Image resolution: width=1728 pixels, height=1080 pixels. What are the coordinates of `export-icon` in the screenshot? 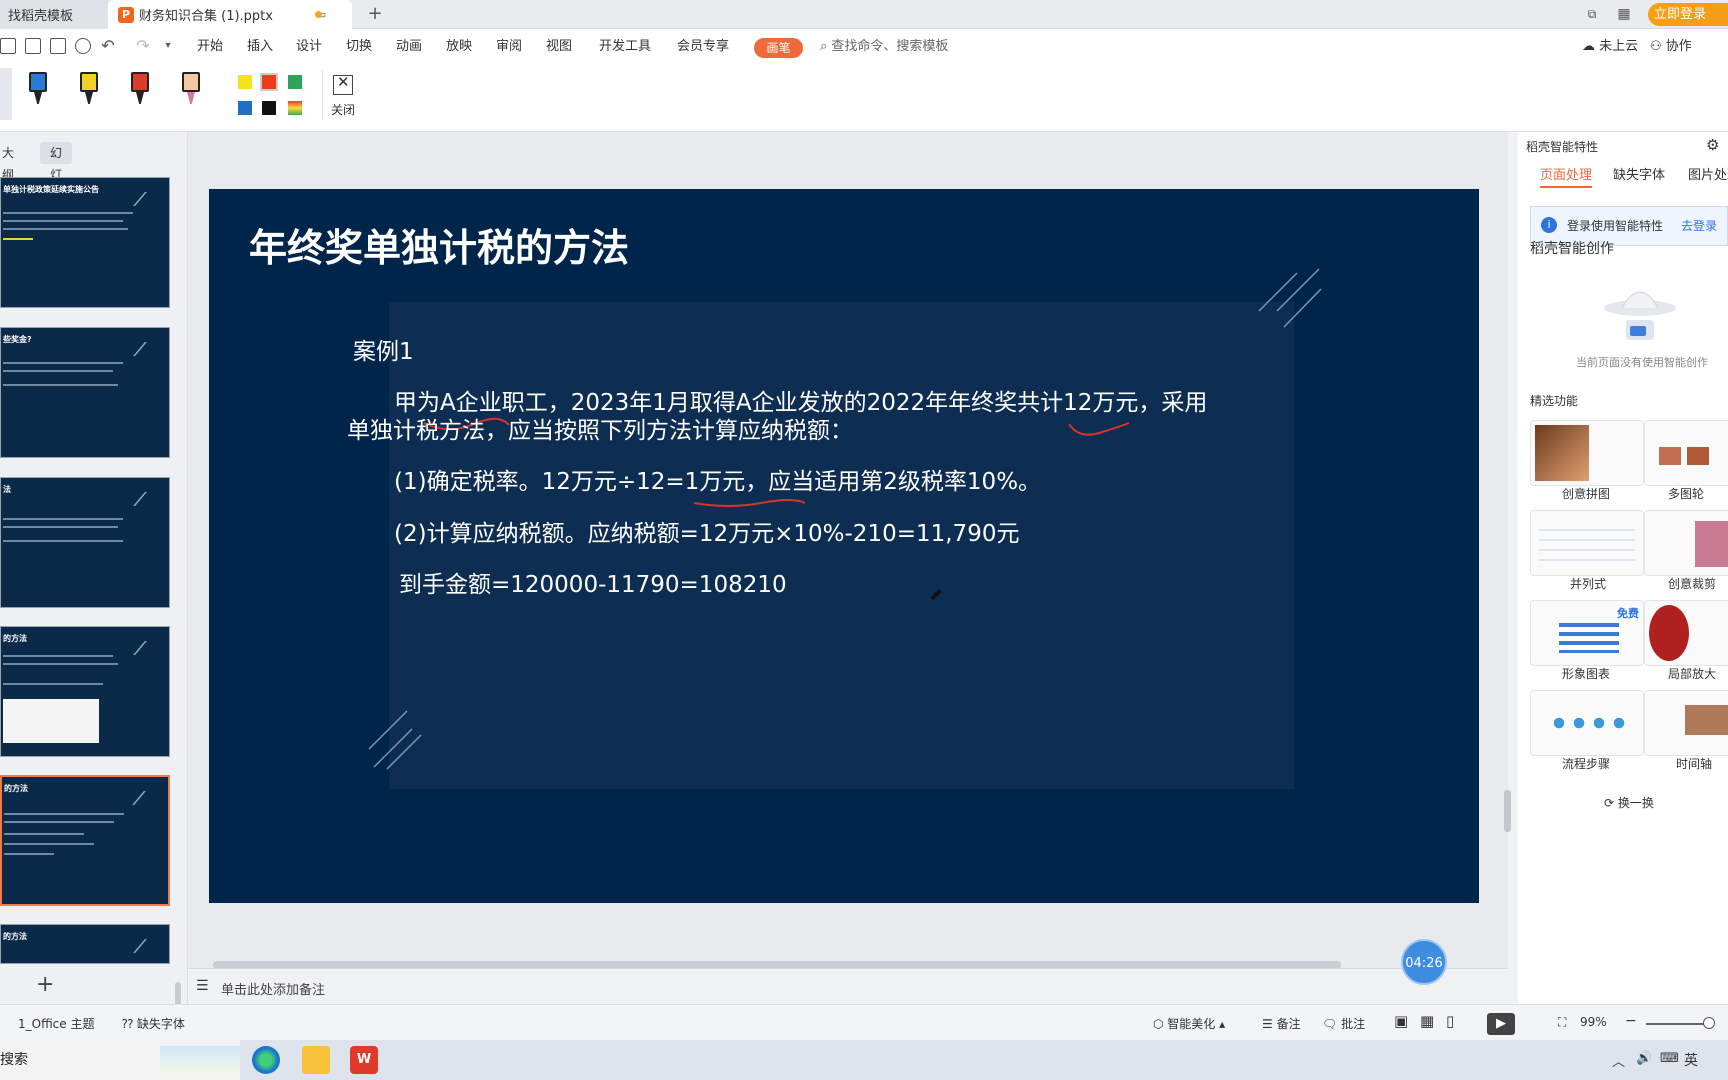 It's located at (33, 46).